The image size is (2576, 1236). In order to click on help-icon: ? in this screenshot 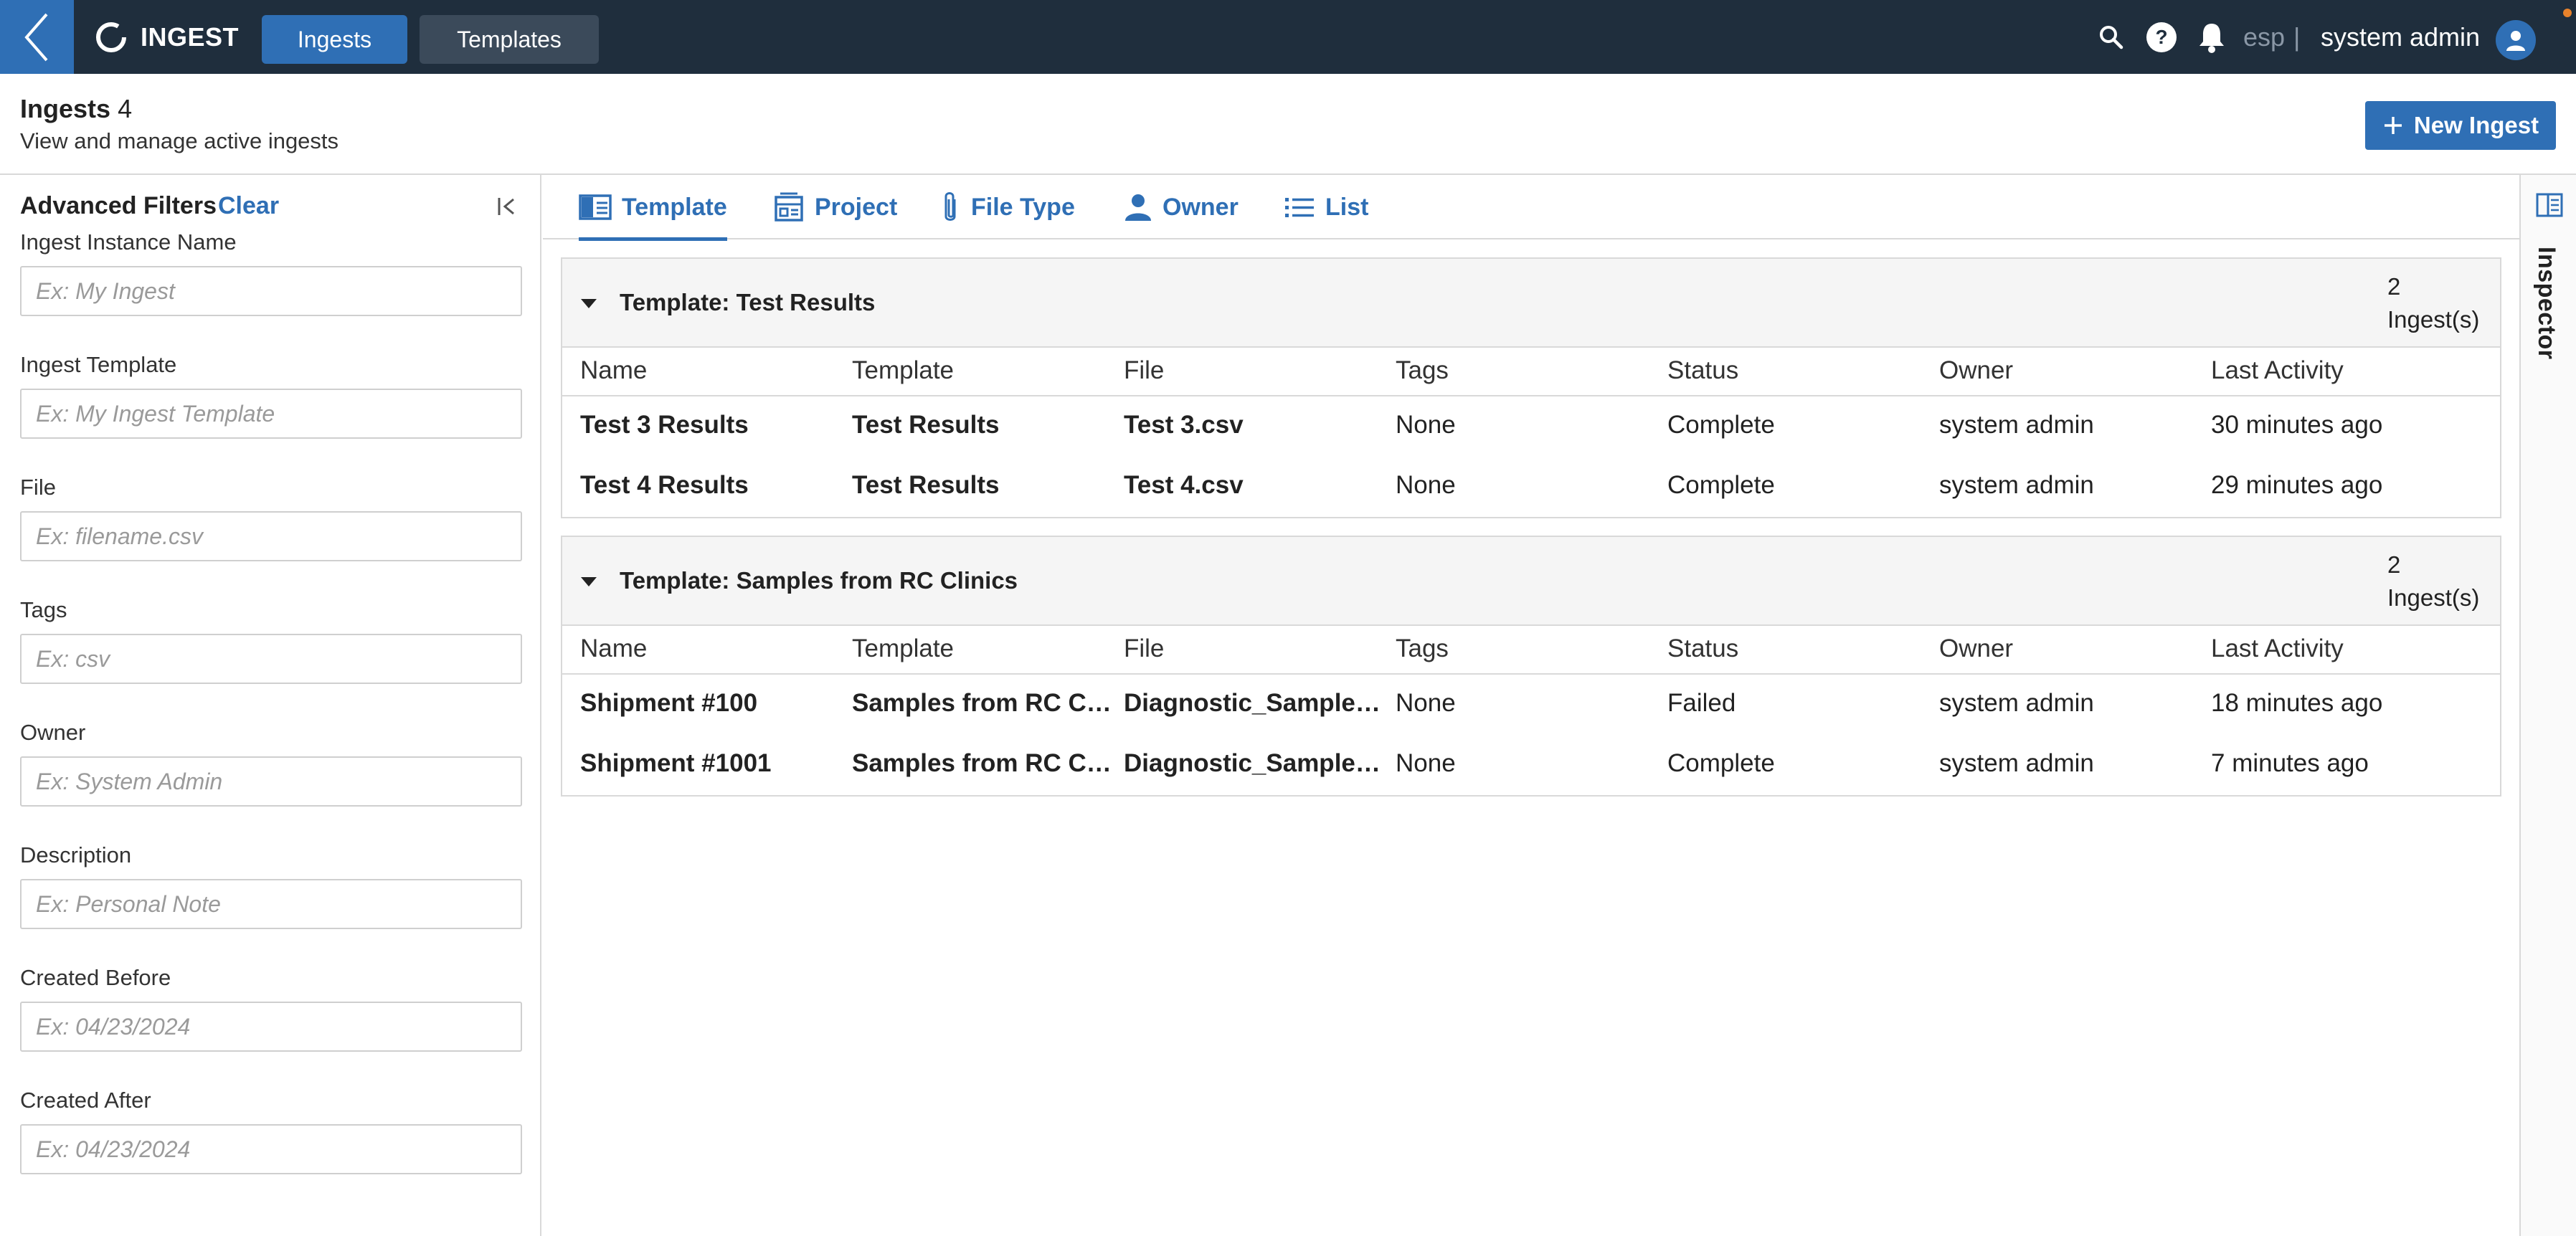, I will do `click(2161, 37)`.